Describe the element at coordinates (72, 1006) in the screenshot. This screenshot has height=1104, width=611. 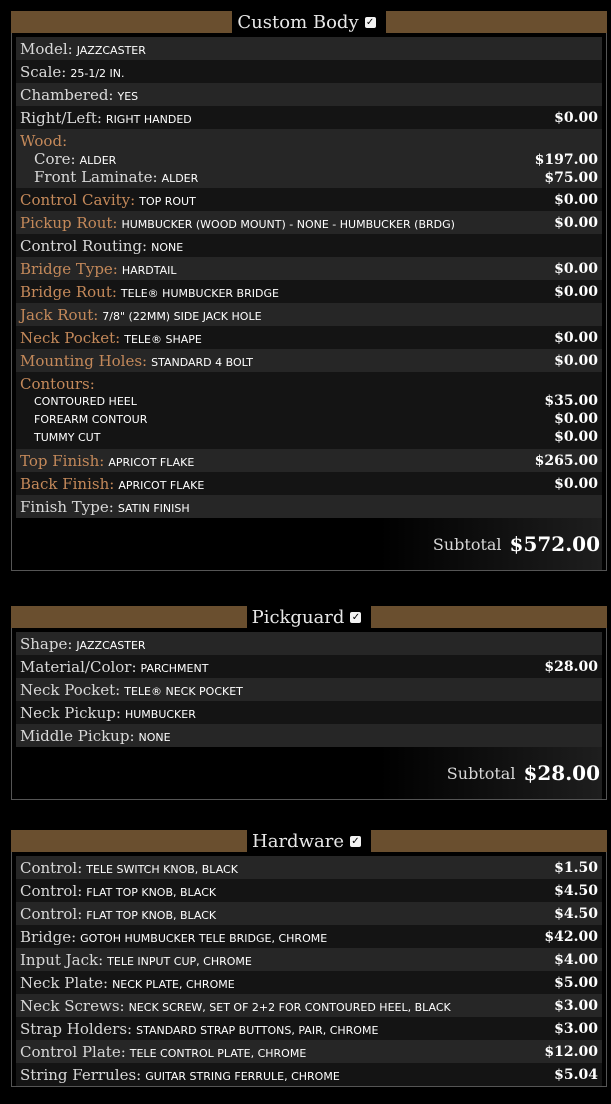
I see `option-label: Neck Screws:` at that location.